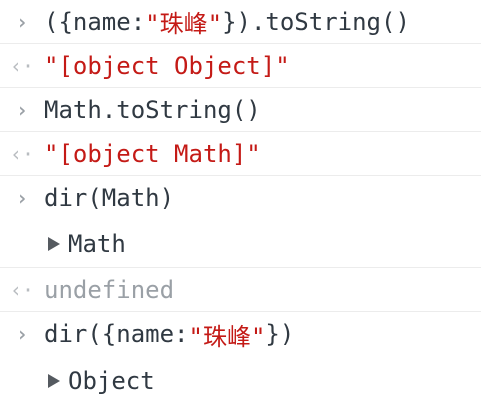  I want to click on console-result-line: ‹· "[object Math]", so click(240, 154).